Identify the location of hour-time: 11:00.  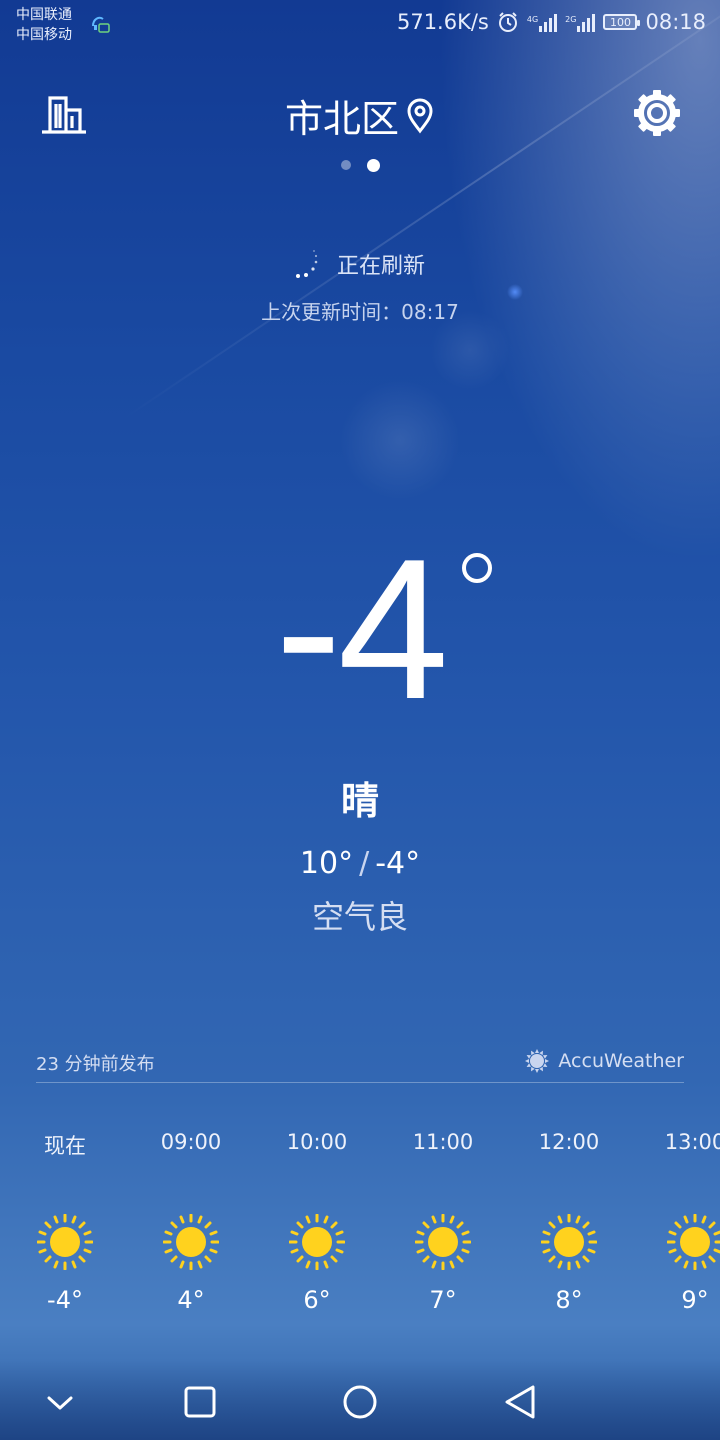
(443, 1142).